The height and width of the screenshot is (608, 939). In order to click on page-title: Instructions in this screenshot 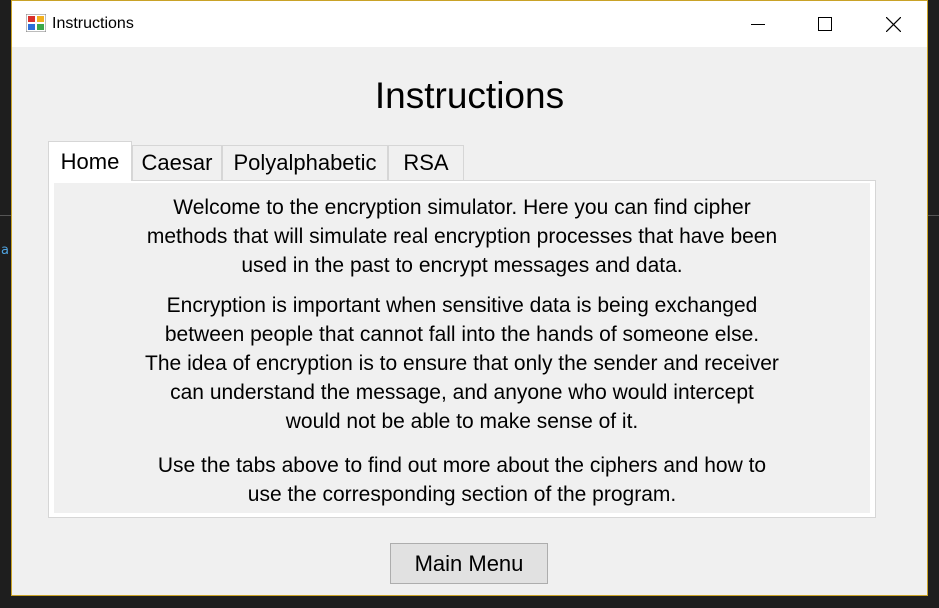, I will do `click(469, 95)`.